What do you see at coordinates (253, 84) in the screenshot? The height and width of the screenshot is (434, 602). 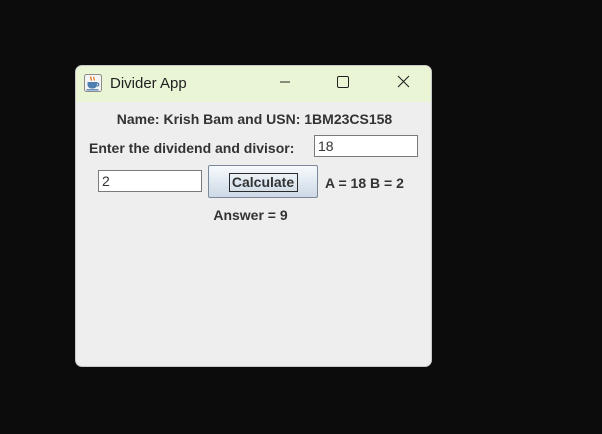 I see `title-bar: Divider App` at bounding box center [253, 84].